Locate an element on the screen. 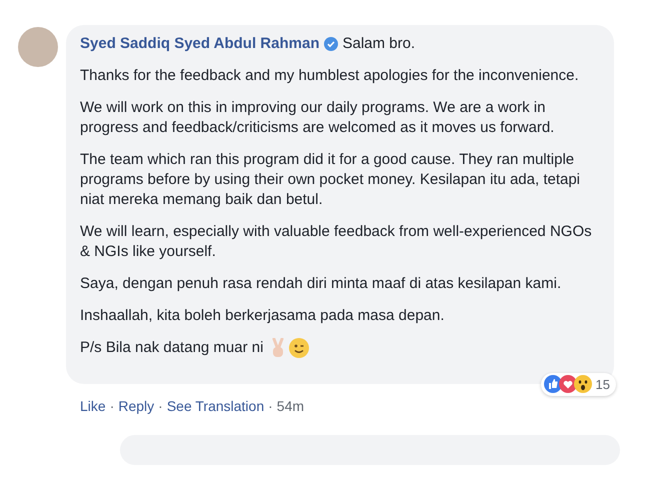  peace-hand-icon is located at coordinates (278, 348).